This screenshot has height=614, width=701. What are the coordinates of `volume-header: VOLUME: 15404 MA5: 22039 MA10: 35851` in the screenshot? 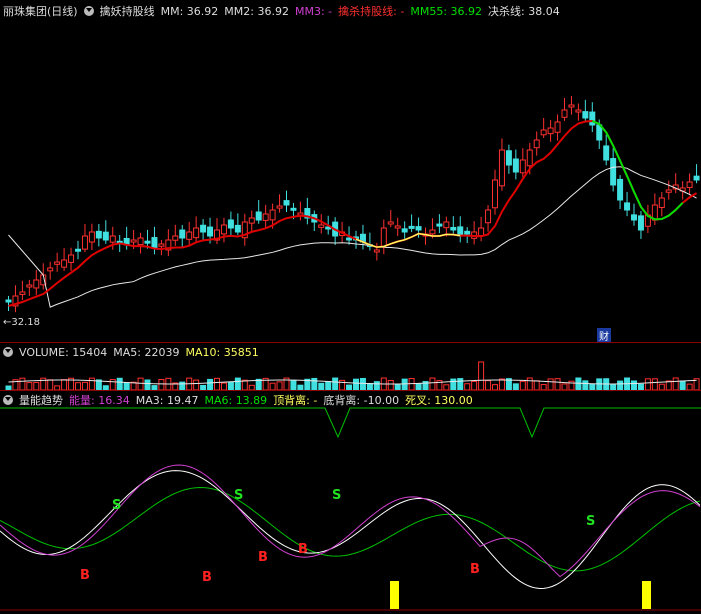 It's located at (129, 352).